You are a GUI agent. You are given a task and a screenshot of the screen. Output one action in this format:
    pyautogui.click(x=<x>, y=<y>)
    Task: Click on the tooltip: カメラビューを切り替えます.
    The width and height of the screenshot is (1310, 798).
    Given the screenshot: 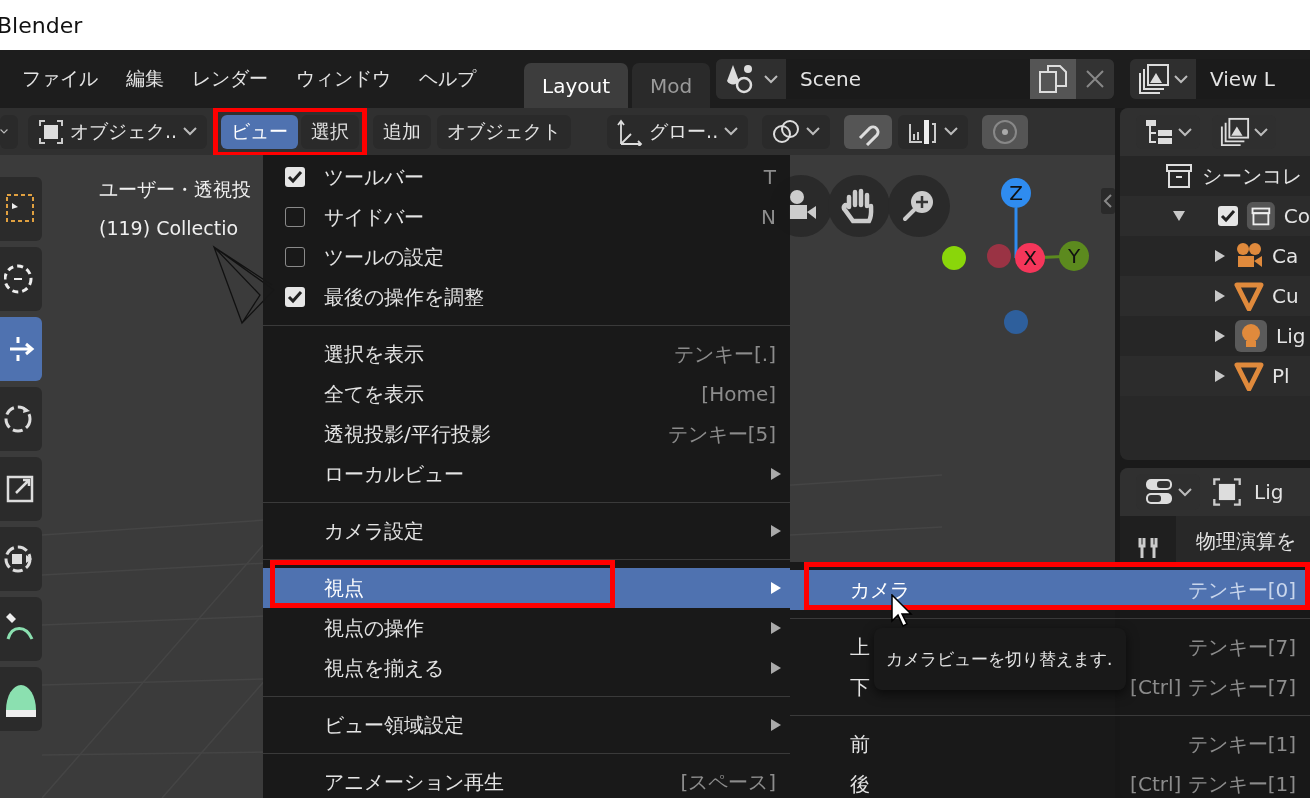 What is the action you would take?
    pyautogui.click(x=1000, y=659)
    